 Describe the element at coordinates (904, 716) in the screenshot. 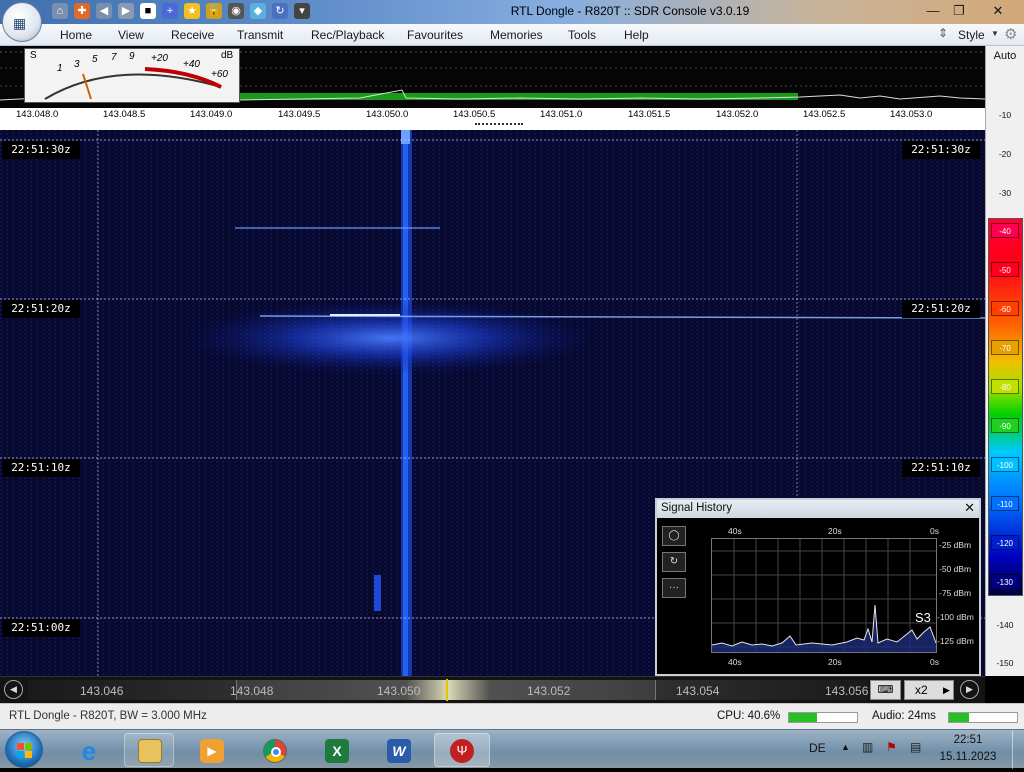

I see `audio-status: Audio: 24ms` at that location.